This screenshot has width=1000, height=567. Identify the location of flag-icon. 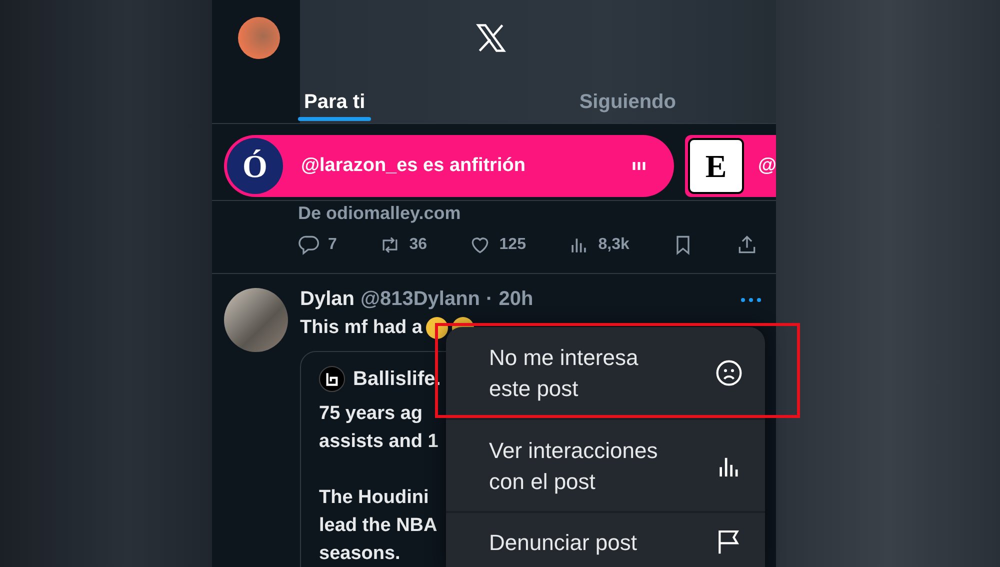
(729, 542).